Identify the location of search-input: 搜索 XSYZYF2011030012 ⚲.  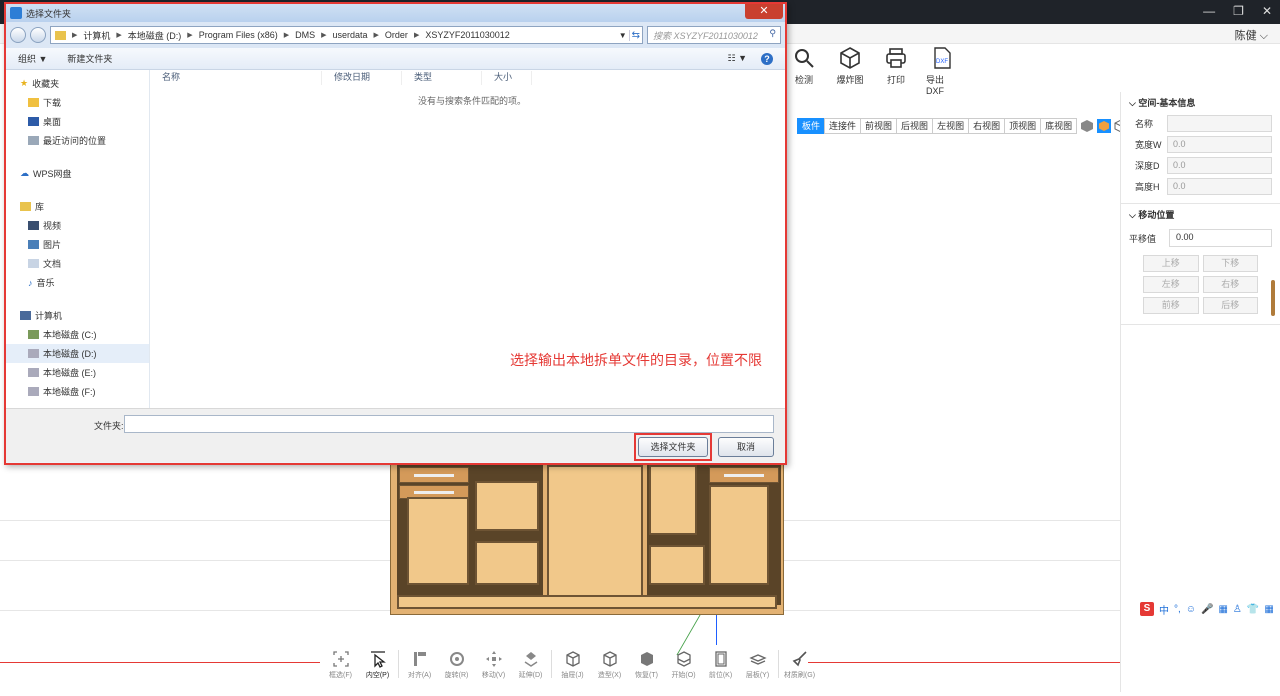
(714, 35).